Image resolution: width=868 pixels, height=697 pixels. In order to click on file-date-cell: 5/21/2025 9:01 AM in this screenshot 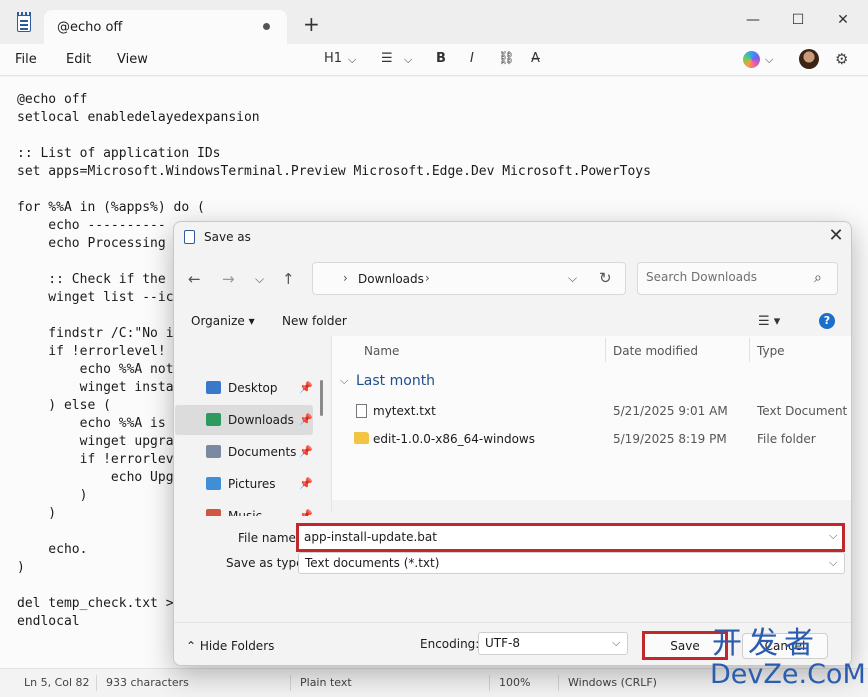, I will do `click(670, 411)`.